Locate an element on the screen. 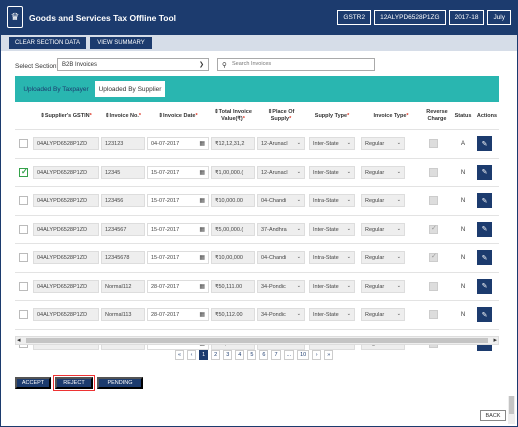 This screenshot has height=427, width=518. accept-button: ACCEPT is located at coordinates (33, 383).